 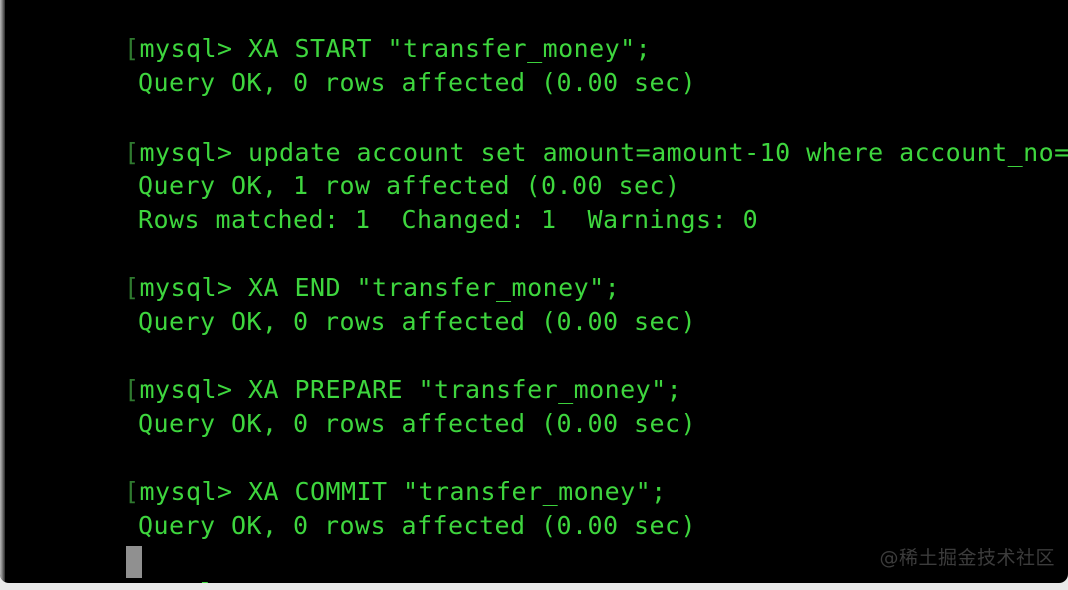 What do you see at coordinates (134, 562) in the screenshot?
I see `text-cursor` at bounding box center [134, 562].